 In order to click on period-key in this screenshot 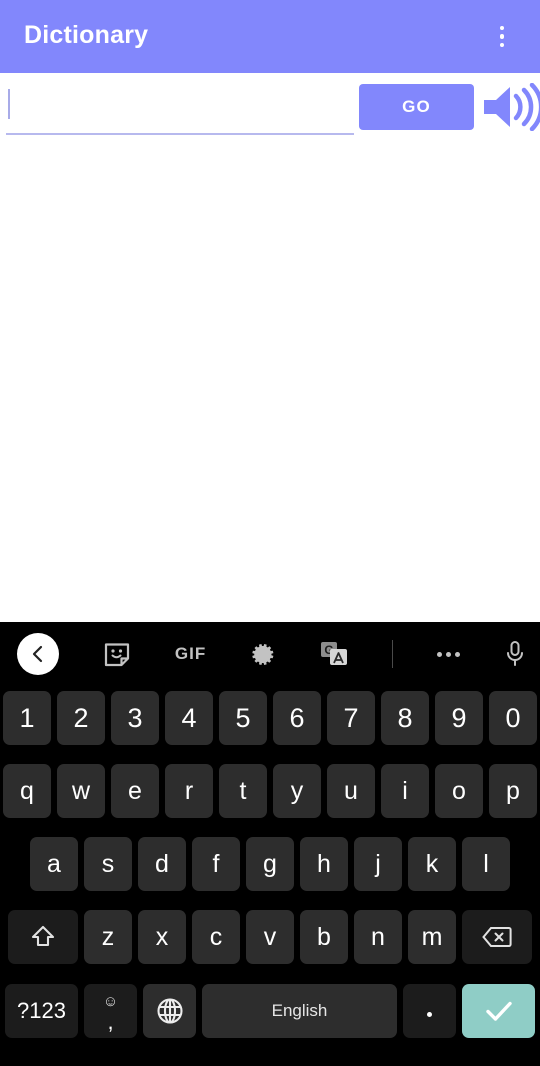, I will do `click(429, 1011)`.